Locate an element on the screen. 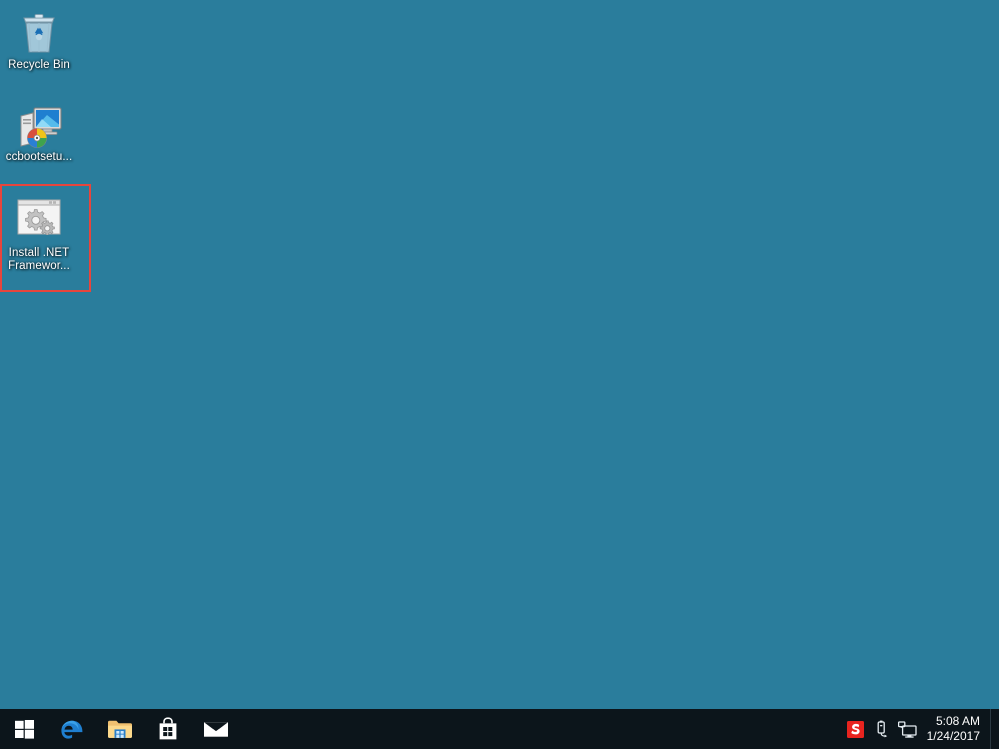  tray-item-snagit is located at coordinates (856, 729).